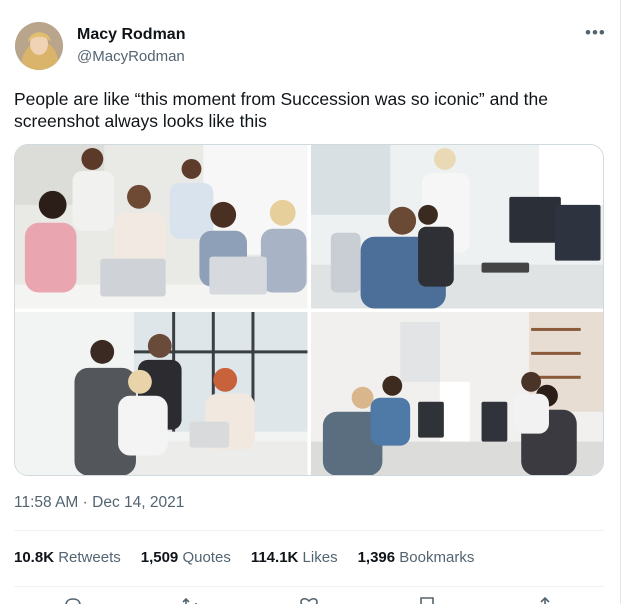  I want to click on bookmarks-stat: 1,396 Bookmarks, so click(416, 557).